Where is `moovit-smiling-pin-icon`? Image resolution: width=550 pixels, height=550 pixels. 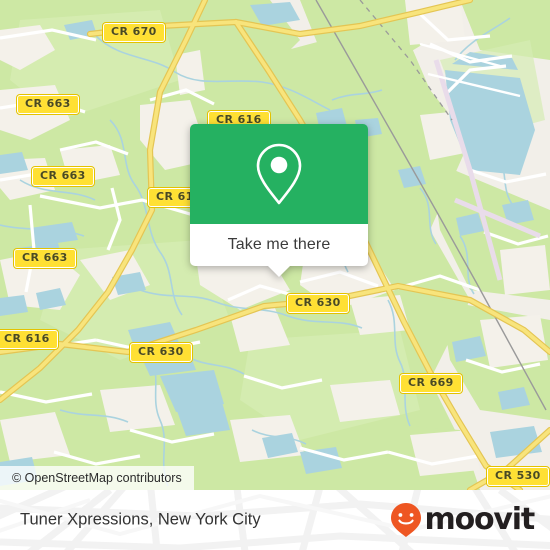
moovit-smiling-pin-icon is located at coordinates (405, 520).